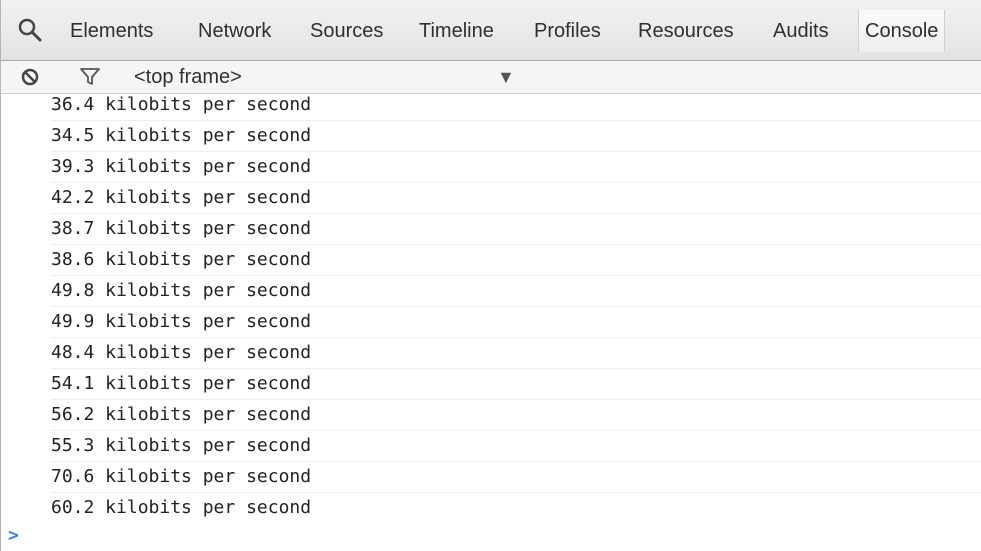 The image size is (981, 551). I want to click on console-message: 70.6 kilobits per second, so click(516, 477).